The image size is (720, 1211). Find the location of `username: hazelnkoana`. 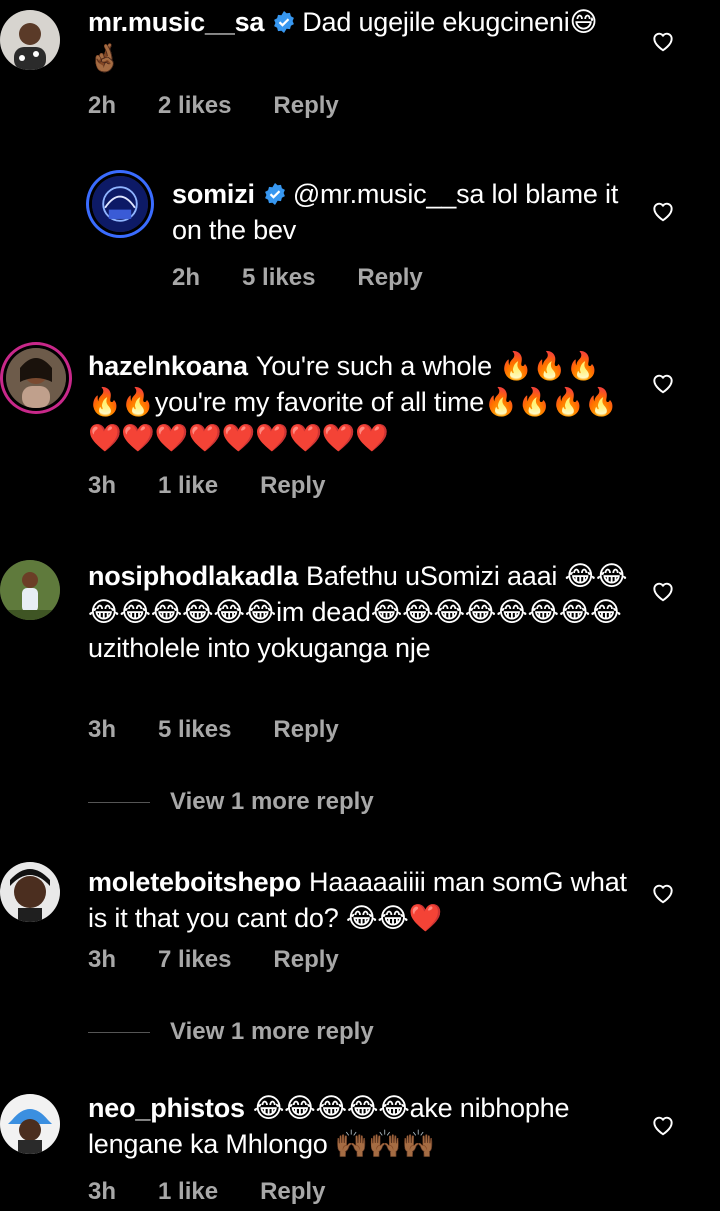

username: hazelnkoana is located at coordinates (168, 366).